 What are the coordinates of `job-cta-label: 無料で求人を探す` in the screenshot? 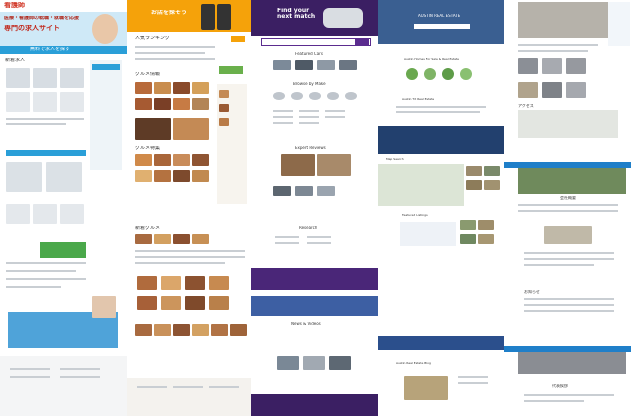 It's located at (50, 49).